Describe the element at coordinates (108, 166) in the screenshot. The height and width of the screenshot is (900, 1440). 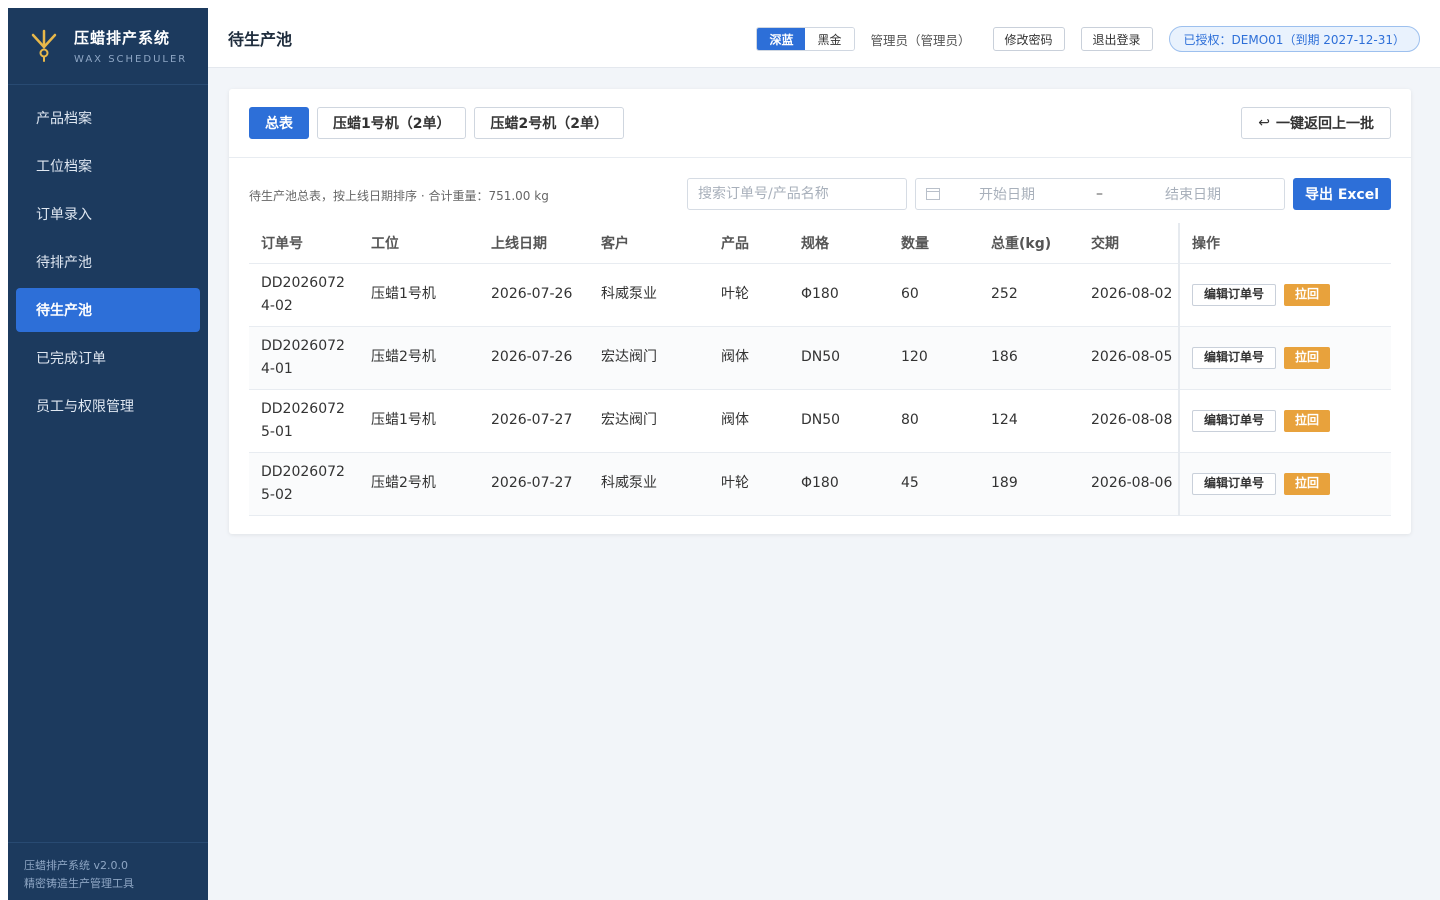
I see `sidebar-item-stations: 工位档案` at that location.